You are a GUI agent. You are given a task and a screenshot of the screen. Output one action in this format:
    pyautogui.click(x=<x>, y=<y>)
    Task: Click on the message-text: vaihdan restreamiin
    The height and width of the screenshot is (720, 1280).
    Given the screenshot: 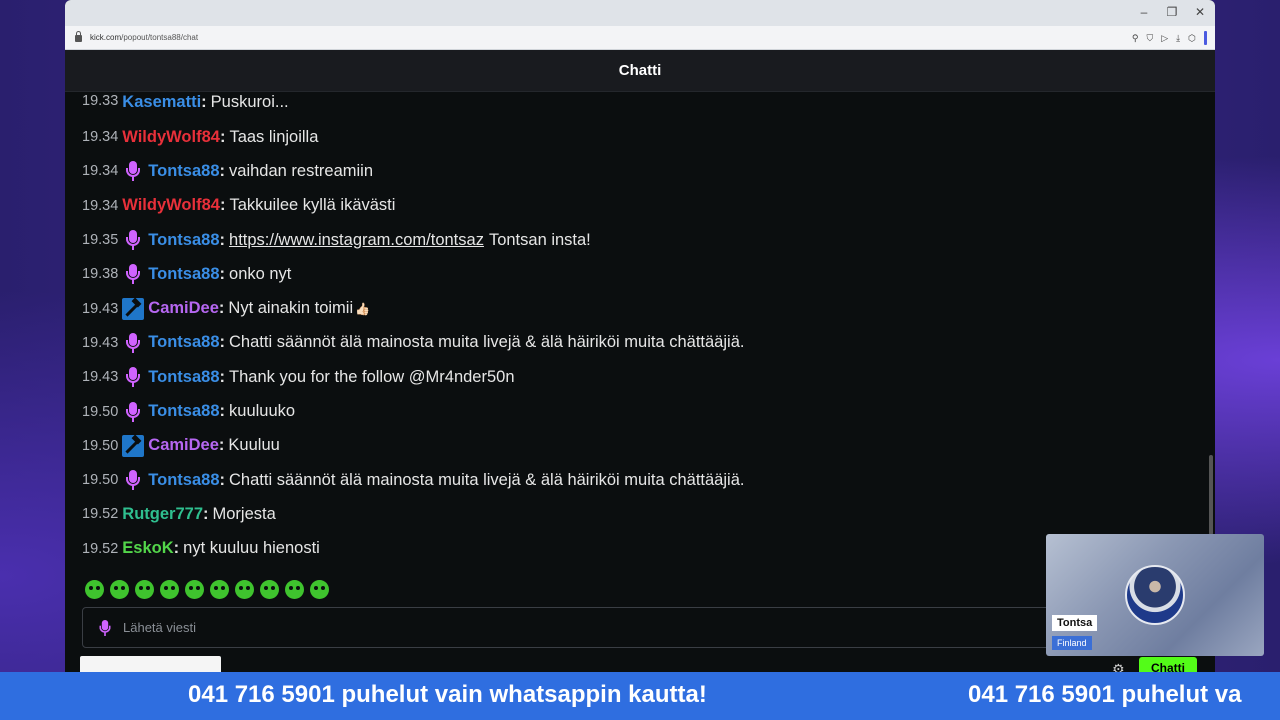 What is the action you would take?
    pyautogui.click(x=301, y=170)
    